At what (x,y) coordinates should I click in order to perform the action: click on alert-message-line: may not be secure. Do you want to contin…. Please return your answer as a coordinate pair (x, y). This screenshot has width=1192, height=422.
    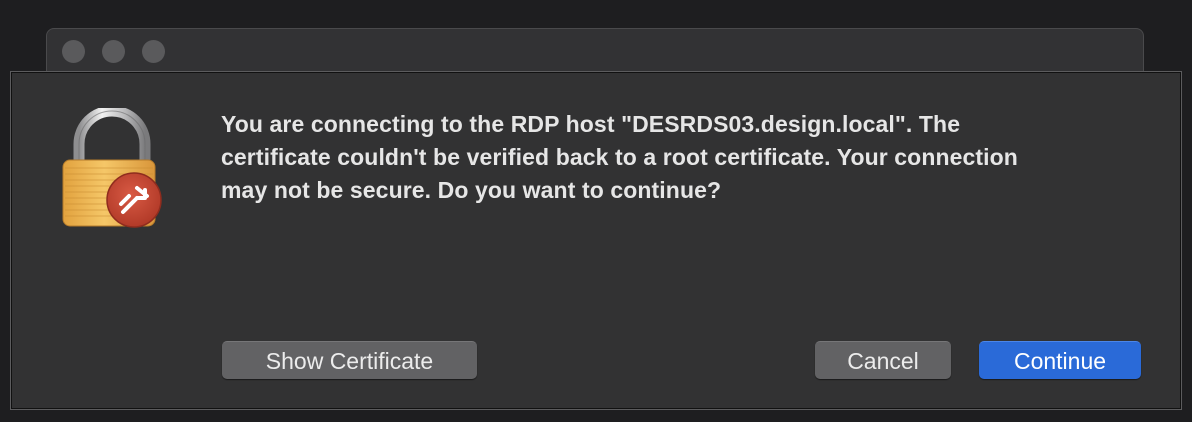
    Looking at the image, I should click on (471, 190).